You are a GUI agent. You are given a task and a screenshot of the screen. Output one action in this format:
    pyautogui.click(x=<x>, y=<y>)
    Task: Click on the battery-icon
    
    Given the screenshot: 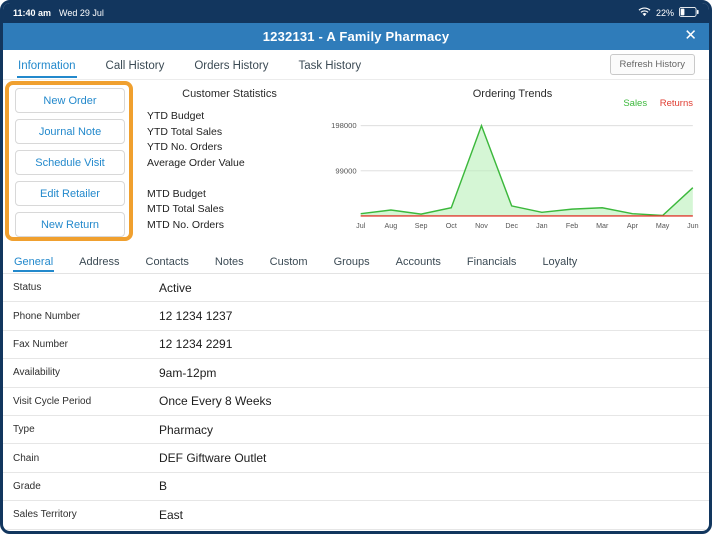 What is the action you would take?
    pyautogui.click(x=689, y=12)
    